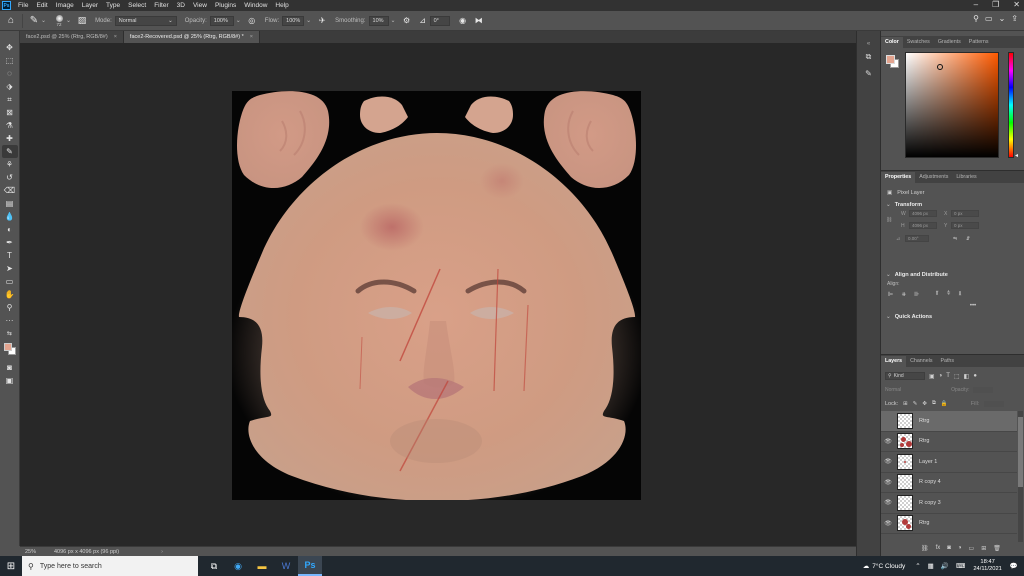 Image resolution: width=1024 pixels, height=576 pixels. I want to click on clock: 18:47 24/11/2021, so click(988, 566).